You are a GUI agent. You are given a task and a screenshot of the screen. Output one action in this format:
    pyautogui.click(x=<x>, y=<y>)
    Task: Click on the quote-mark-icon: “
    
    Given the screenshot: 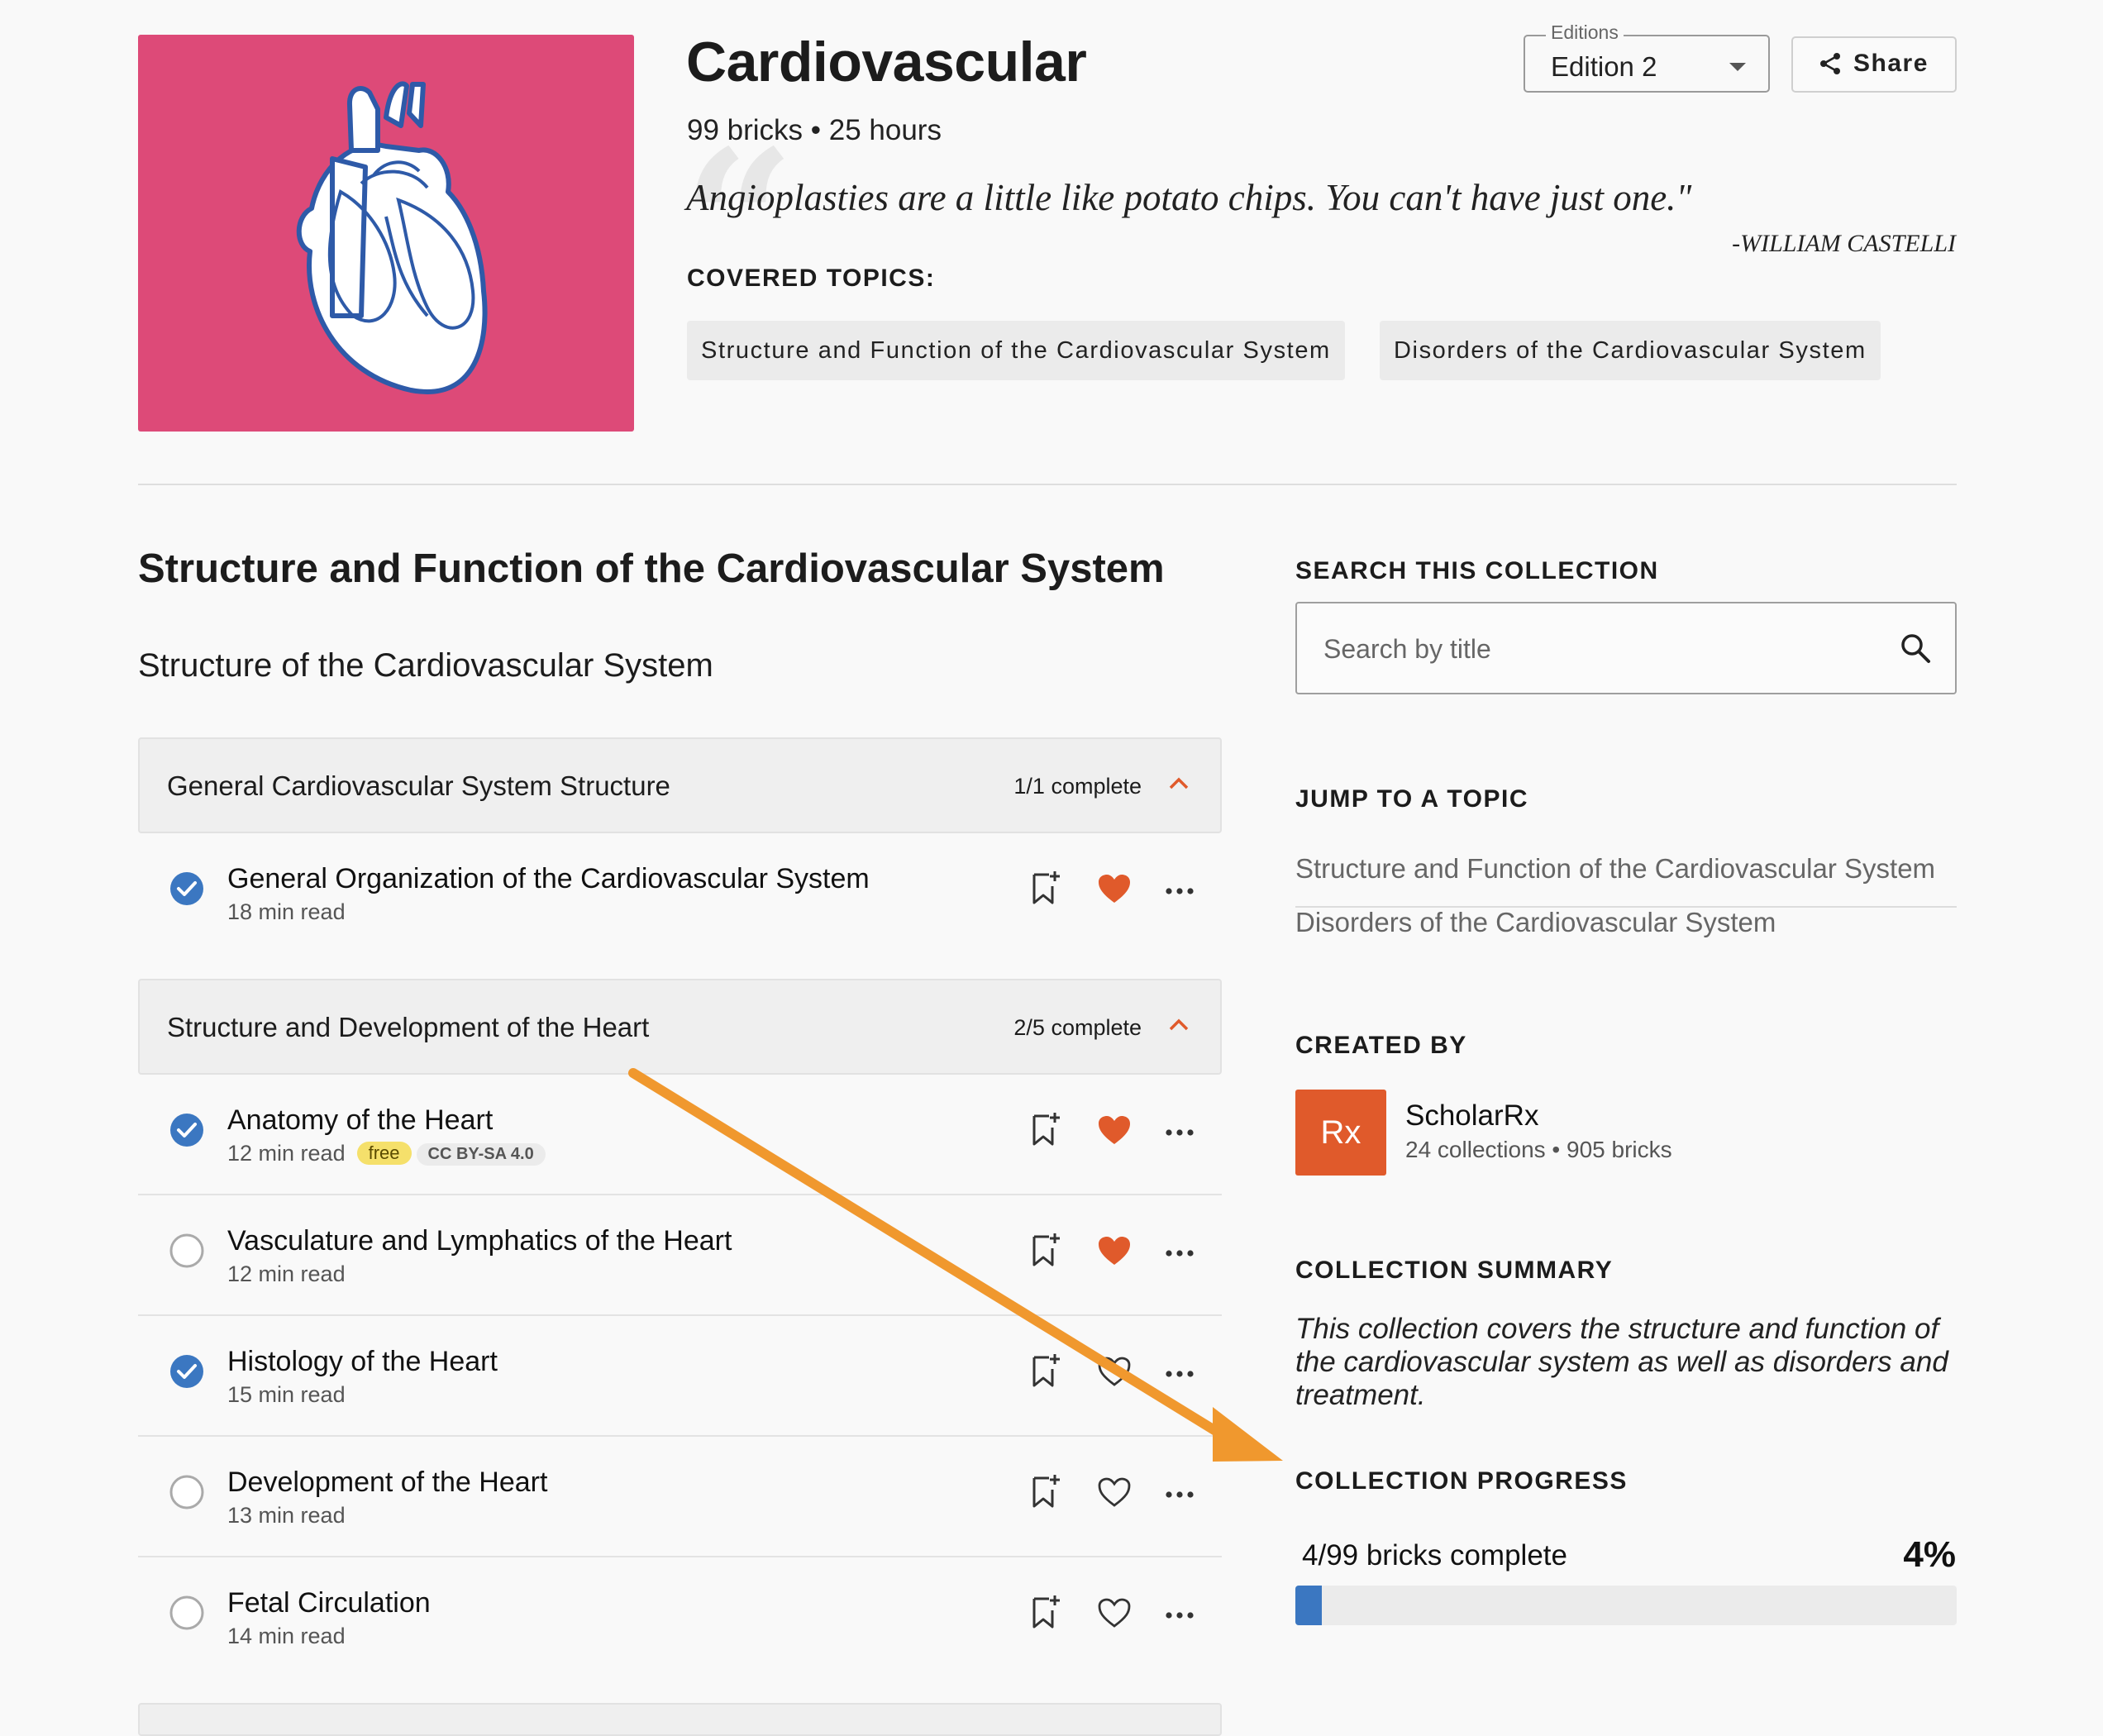 What is the action you would take?
    pyautogui.click(x=739, y=223)
    